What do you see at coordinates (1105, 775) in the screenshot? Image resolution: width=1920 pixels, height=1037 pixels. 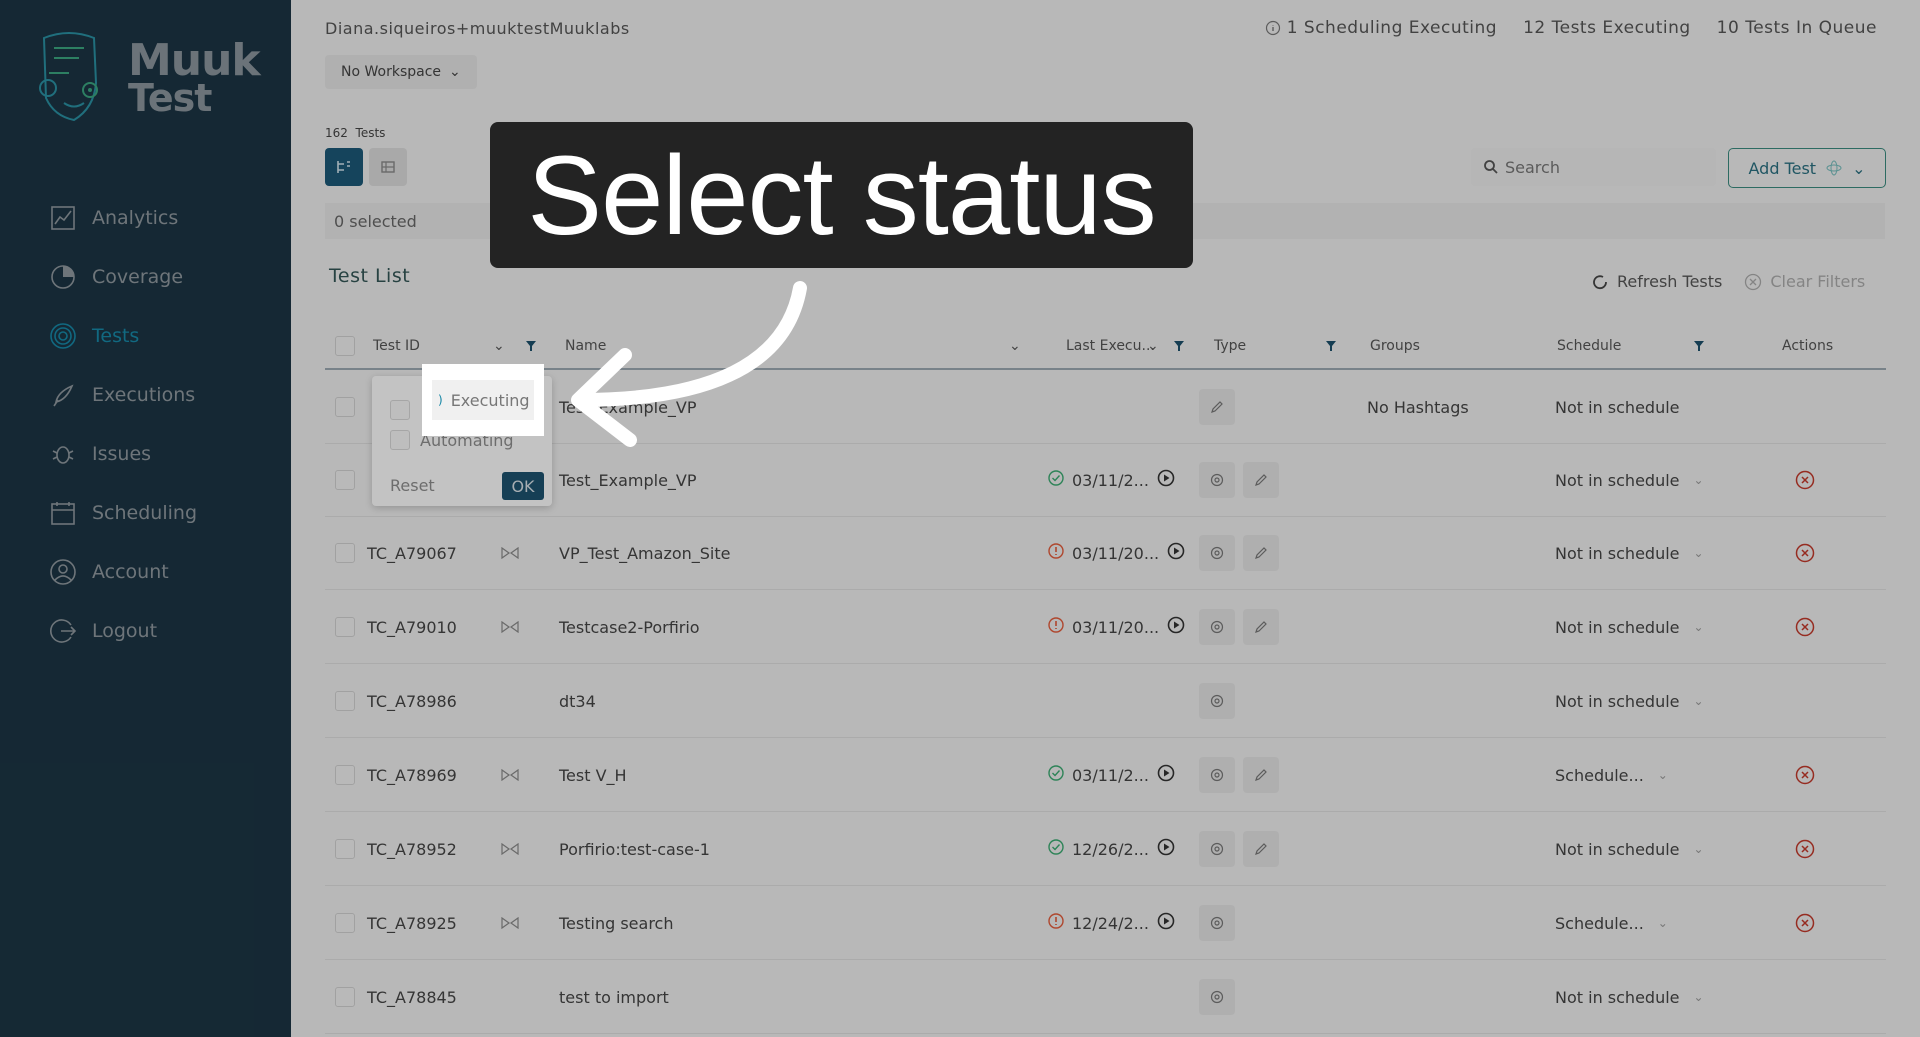 I see `table-row: TC_A78969 Test V_H 03/11/2... Schedule... ⌄` at bounding box center [1105, 775].